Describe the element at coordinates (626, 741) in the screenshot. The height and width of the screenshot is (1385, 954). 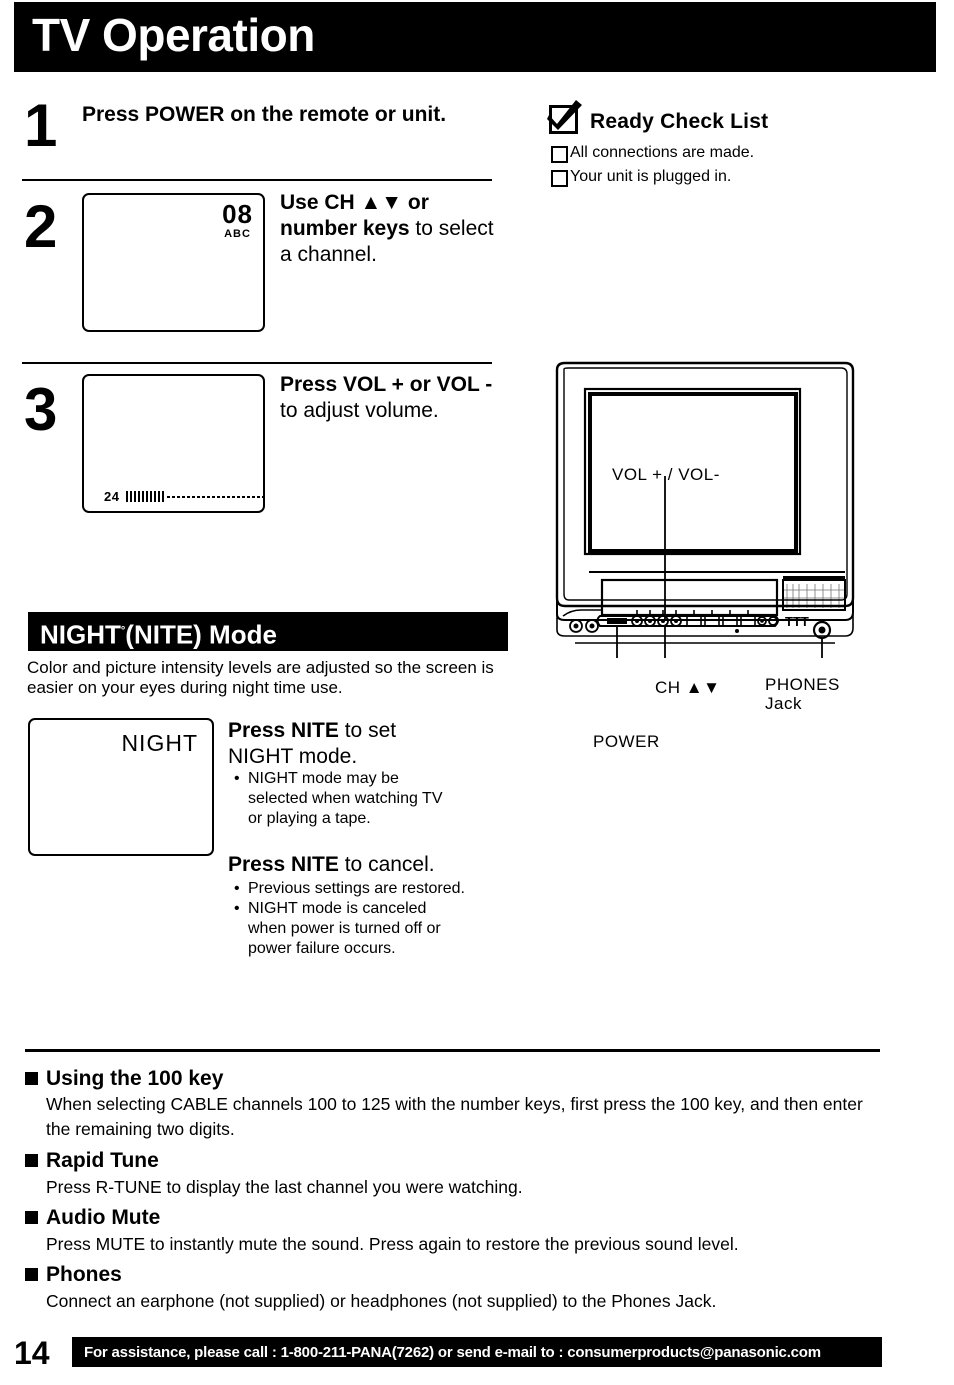
I see `tv-label-power: POWER` at that location.